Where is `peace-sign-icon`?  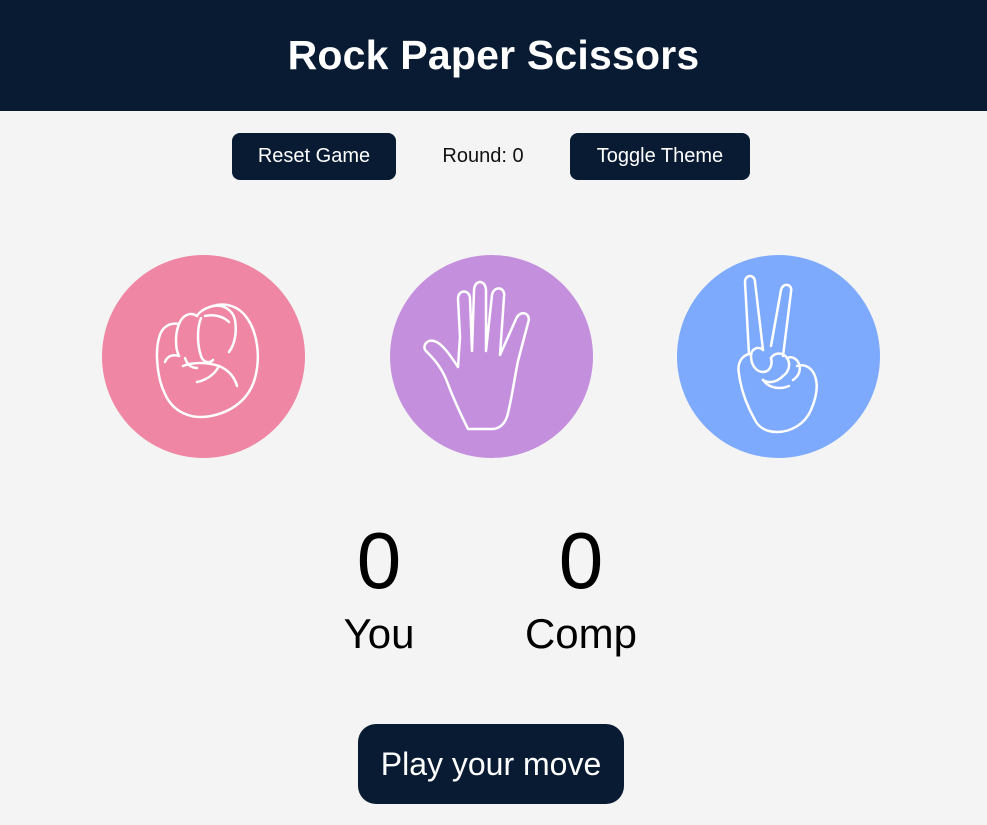 peace-sign-icon is located at coordinates (777, 353).